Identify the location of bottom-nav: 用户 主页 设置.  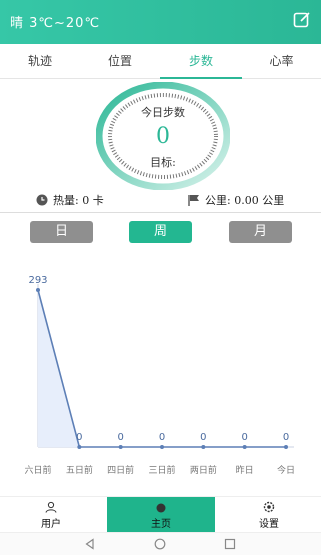
(160, 514).